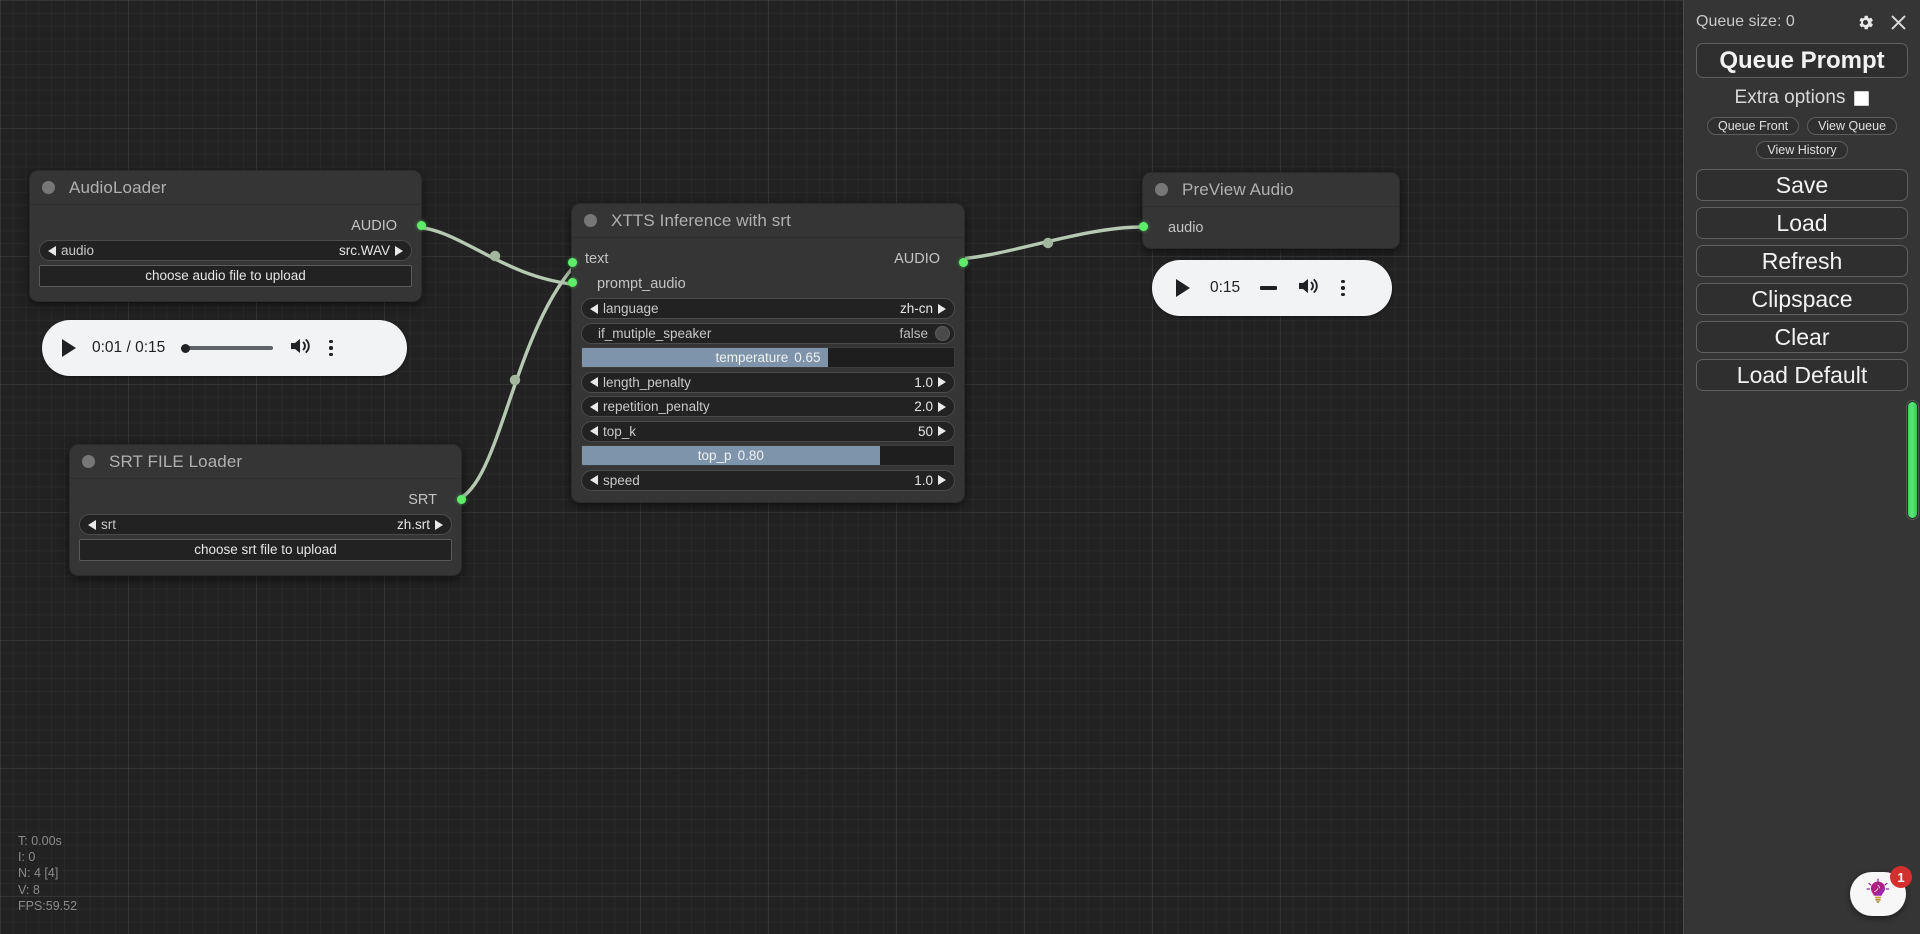 The image size is (1920, 934). I want to click on widget-label: top_k, so click(620, 431).